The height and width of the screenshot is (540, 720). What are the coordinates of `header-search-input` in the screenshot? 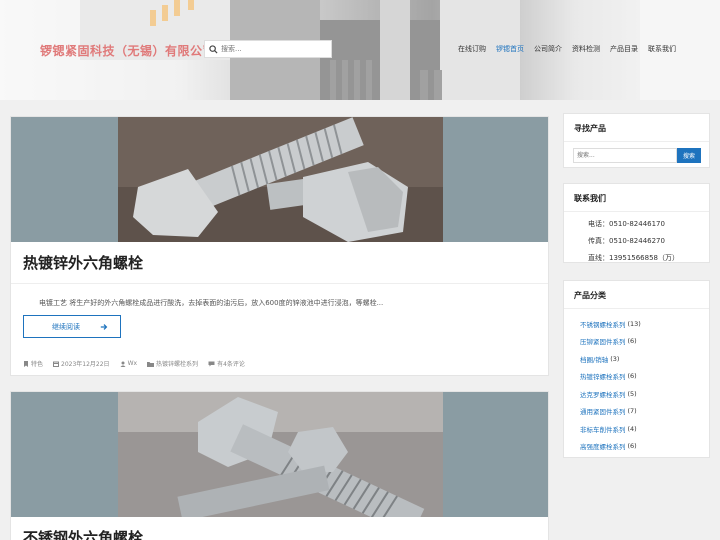 It's located at (273, 49).